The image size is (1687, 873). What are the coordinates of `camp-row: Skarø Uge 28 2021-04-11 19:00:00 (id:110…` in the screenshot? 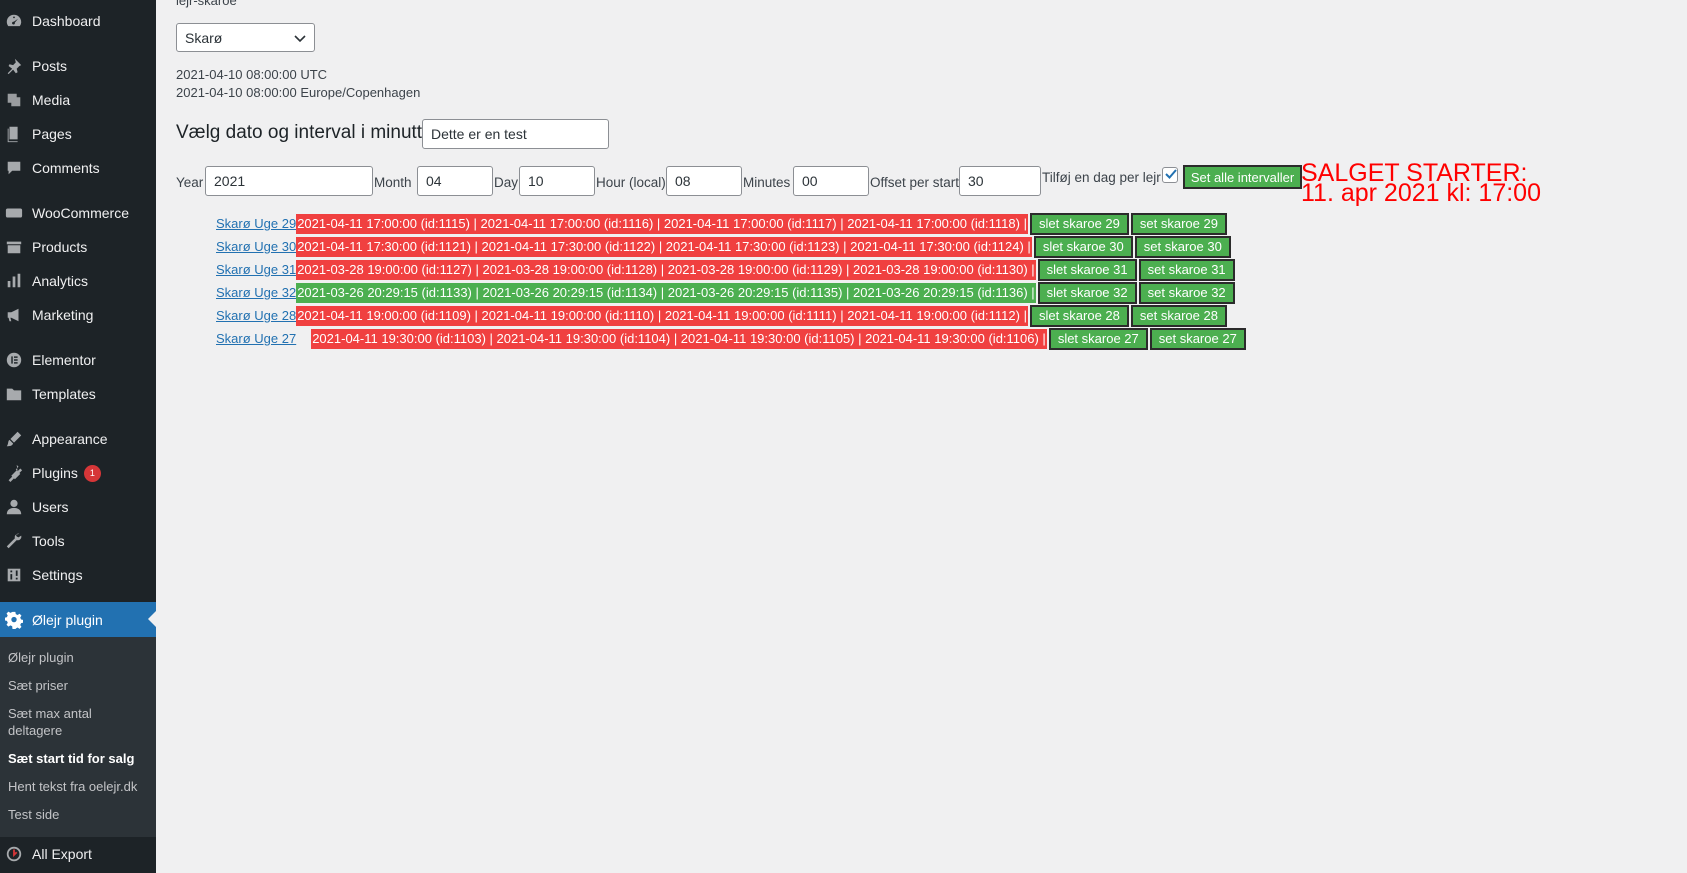 It's located at (721, 315).